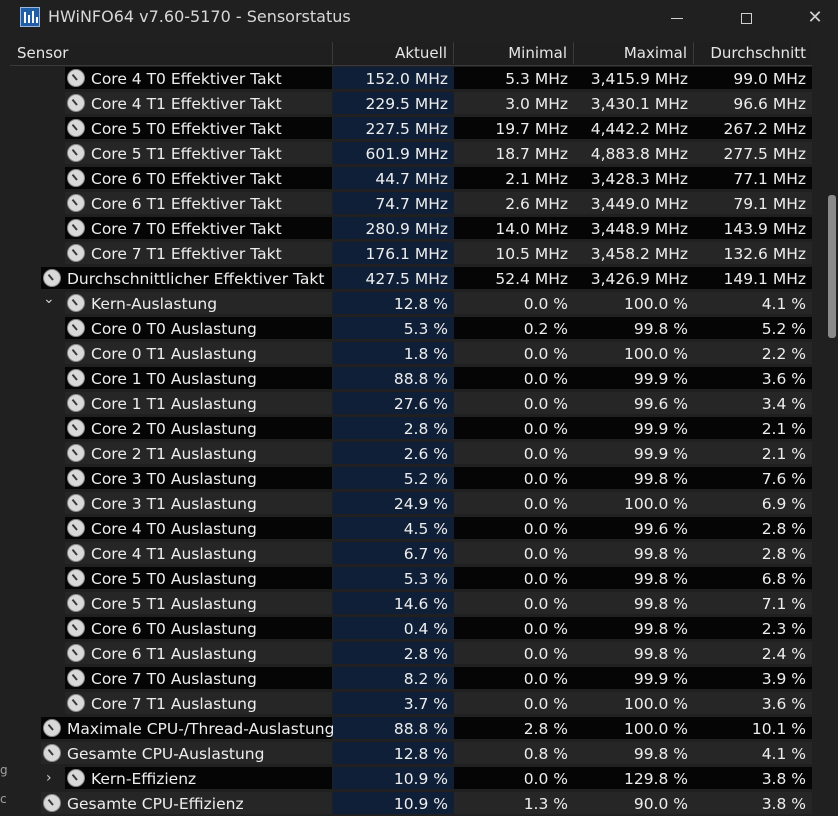 The image size is (838, 816). I want to click on table-row: ⌄ Kern-Auslastung 12.8 % 0.0 % 100.0 % 4.1 %, so click(411, 304).